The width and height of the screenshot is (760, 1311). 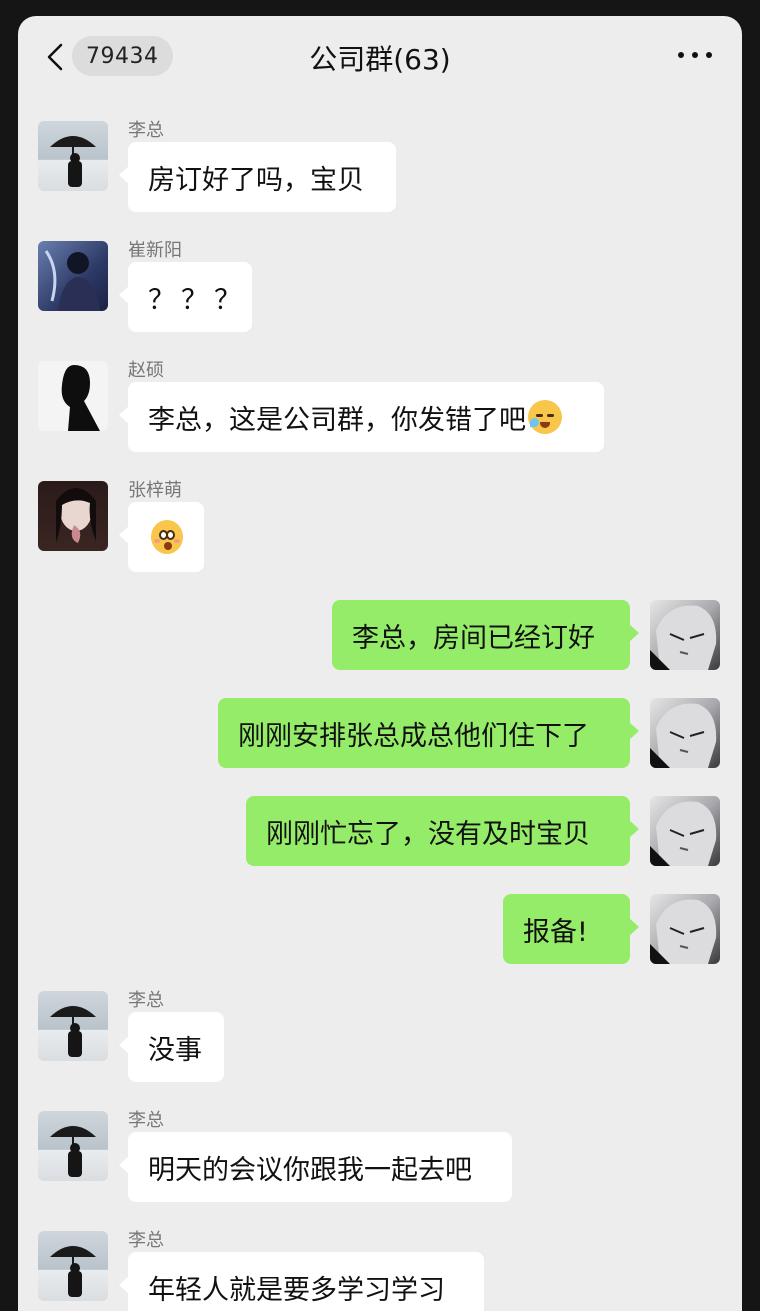 I want to click on flushed-emoji-icon, so click(x=167, y=537).